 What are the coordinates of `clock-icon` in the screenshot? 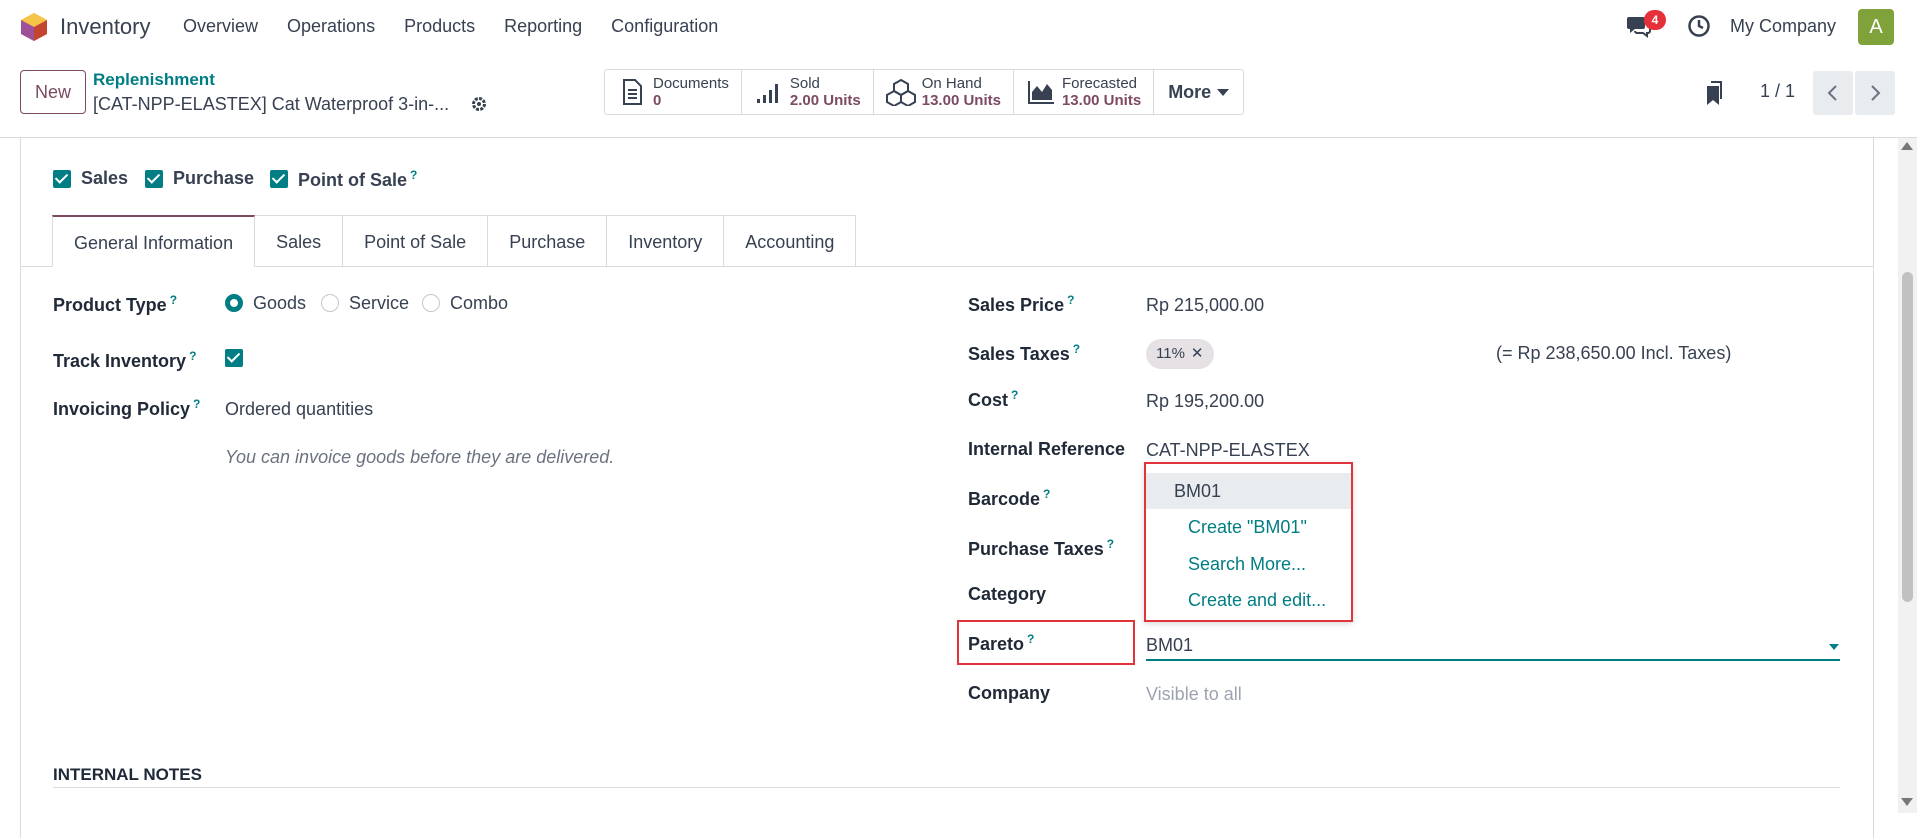 It's located at (1699, 26).